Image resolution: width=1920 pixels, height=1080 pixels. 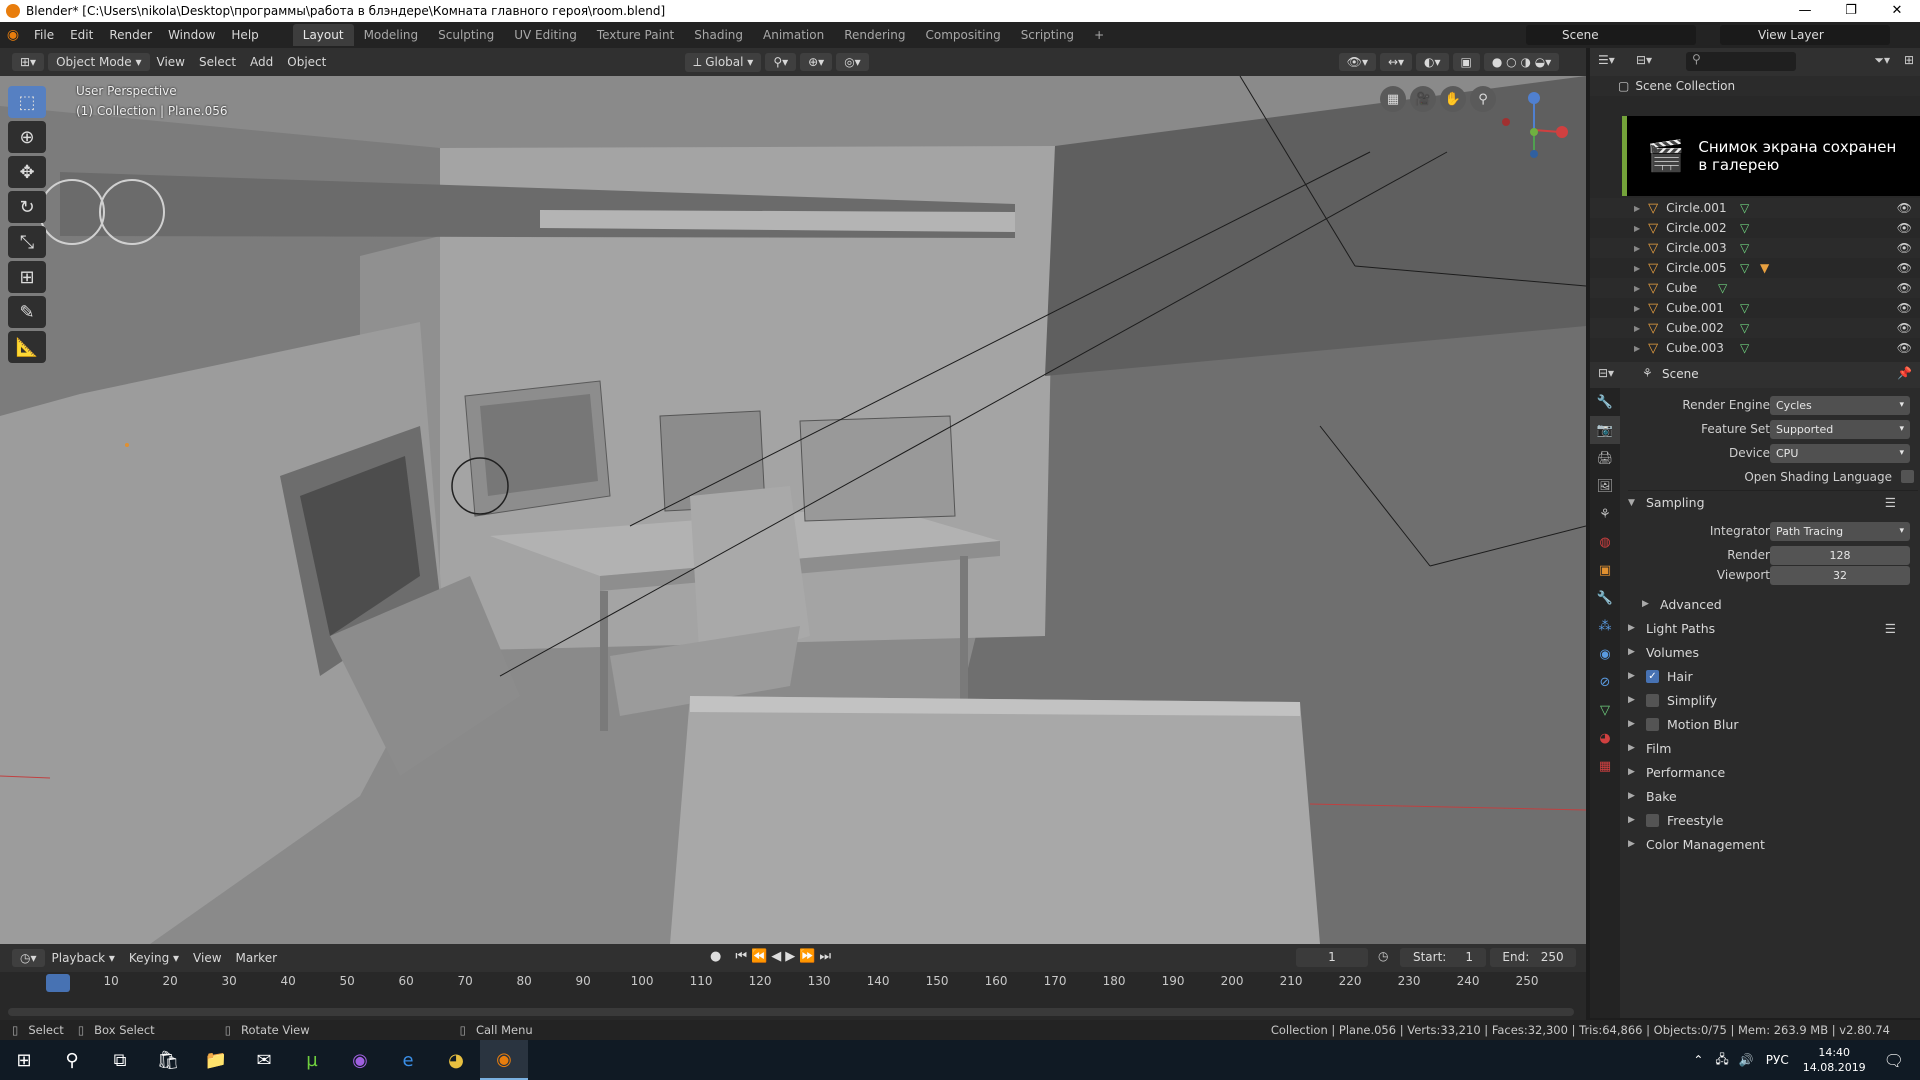 What do you see at coordinates (191, 35) in the screenshot?
I see `menu-window: Window` at bounding box center [191, 35].